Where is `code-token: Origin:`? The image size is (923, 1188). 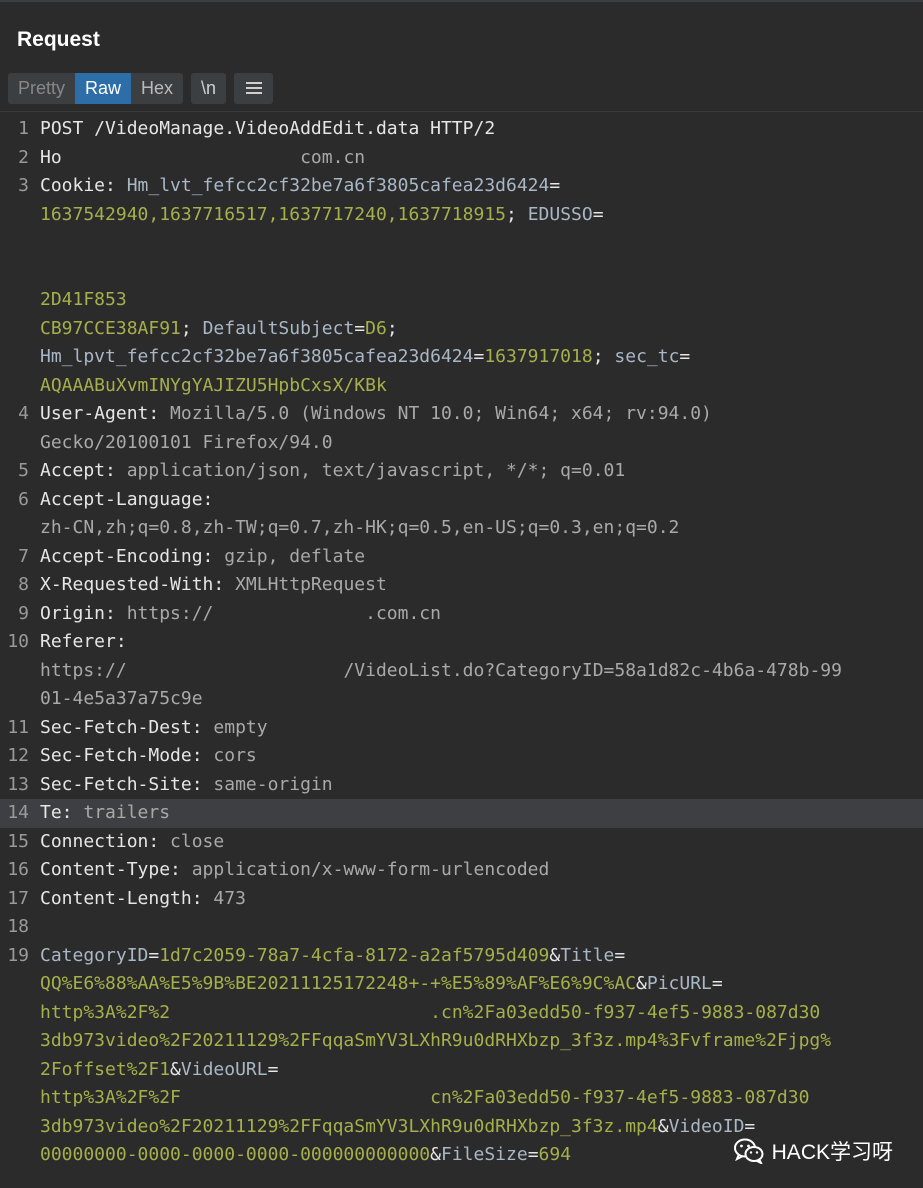 code-token: Origin: is located at coordinates (83, 613).